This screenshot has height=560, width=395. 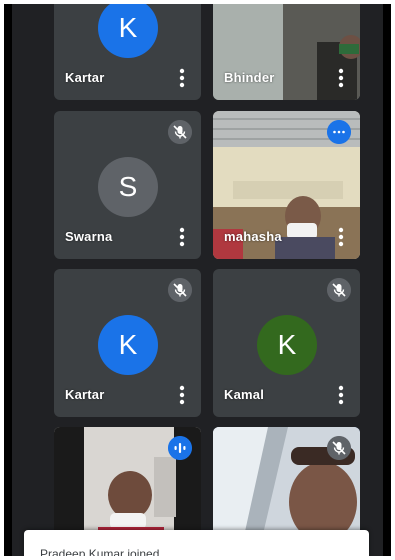 I want to click on toast-message: Pradeep Kumar joined, so click(x=100, y=551).